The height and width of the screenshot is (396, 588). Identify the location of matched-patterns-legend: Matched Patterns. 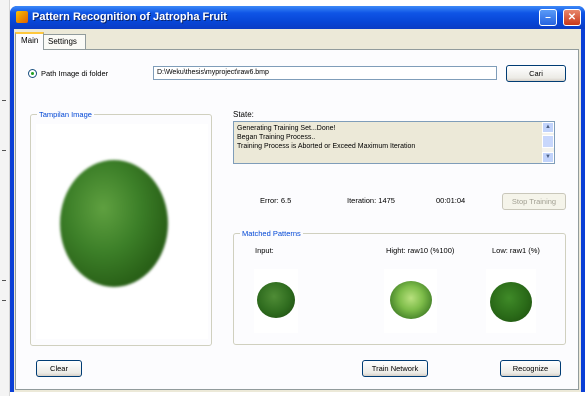
(271, 233).